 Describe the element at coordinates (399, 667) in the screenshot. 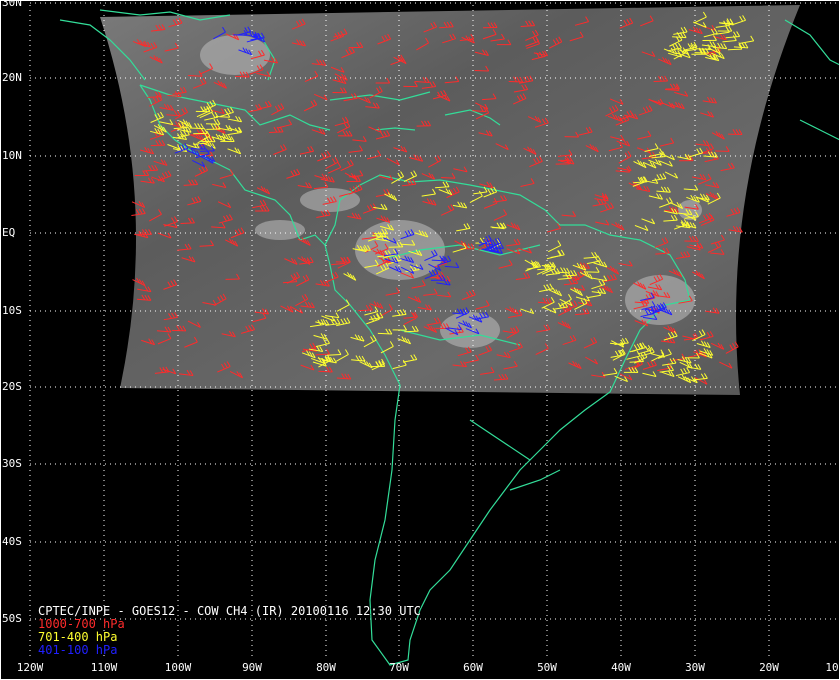

I see `lon-label: 70W` at that location.